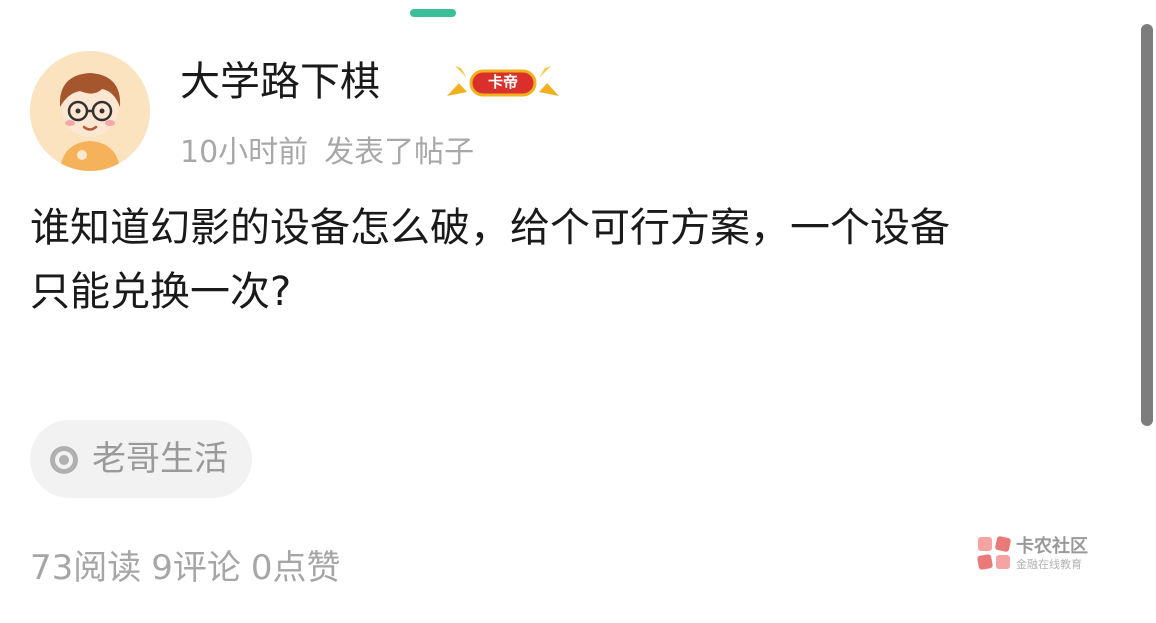 This screenshot has height=623, width=1156. Describe the element at coordinates (90, 111) in the screenshot. I see `avatar` at that location.